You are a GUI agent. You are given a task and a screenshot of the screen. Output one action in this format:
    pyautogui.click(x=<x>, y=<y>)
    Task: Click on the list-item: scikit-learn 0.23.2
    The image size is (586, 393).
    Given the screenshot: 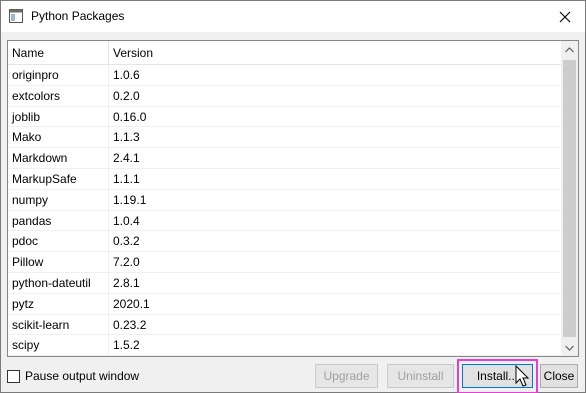 What is the action you would take?
    pyautogui.click(x=285, y=325)
    